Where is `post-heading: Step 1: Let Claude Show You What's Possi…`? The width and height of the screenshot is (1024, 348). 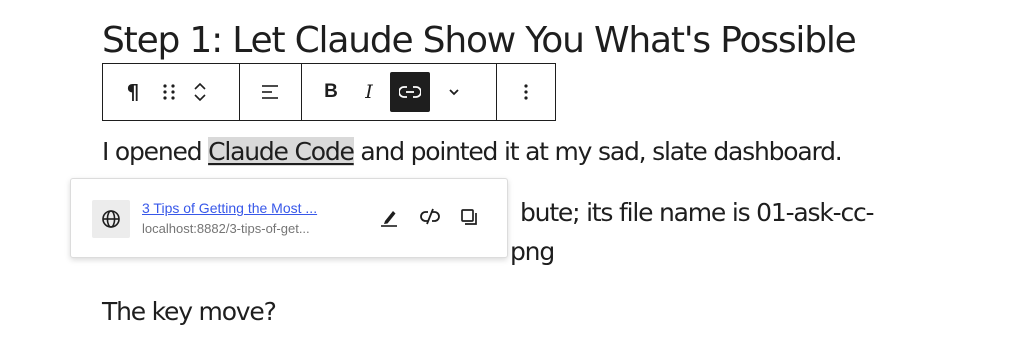
post-heading: Step 1: Let Claude Show You What's Possi… is located at coordinates (479, 41).